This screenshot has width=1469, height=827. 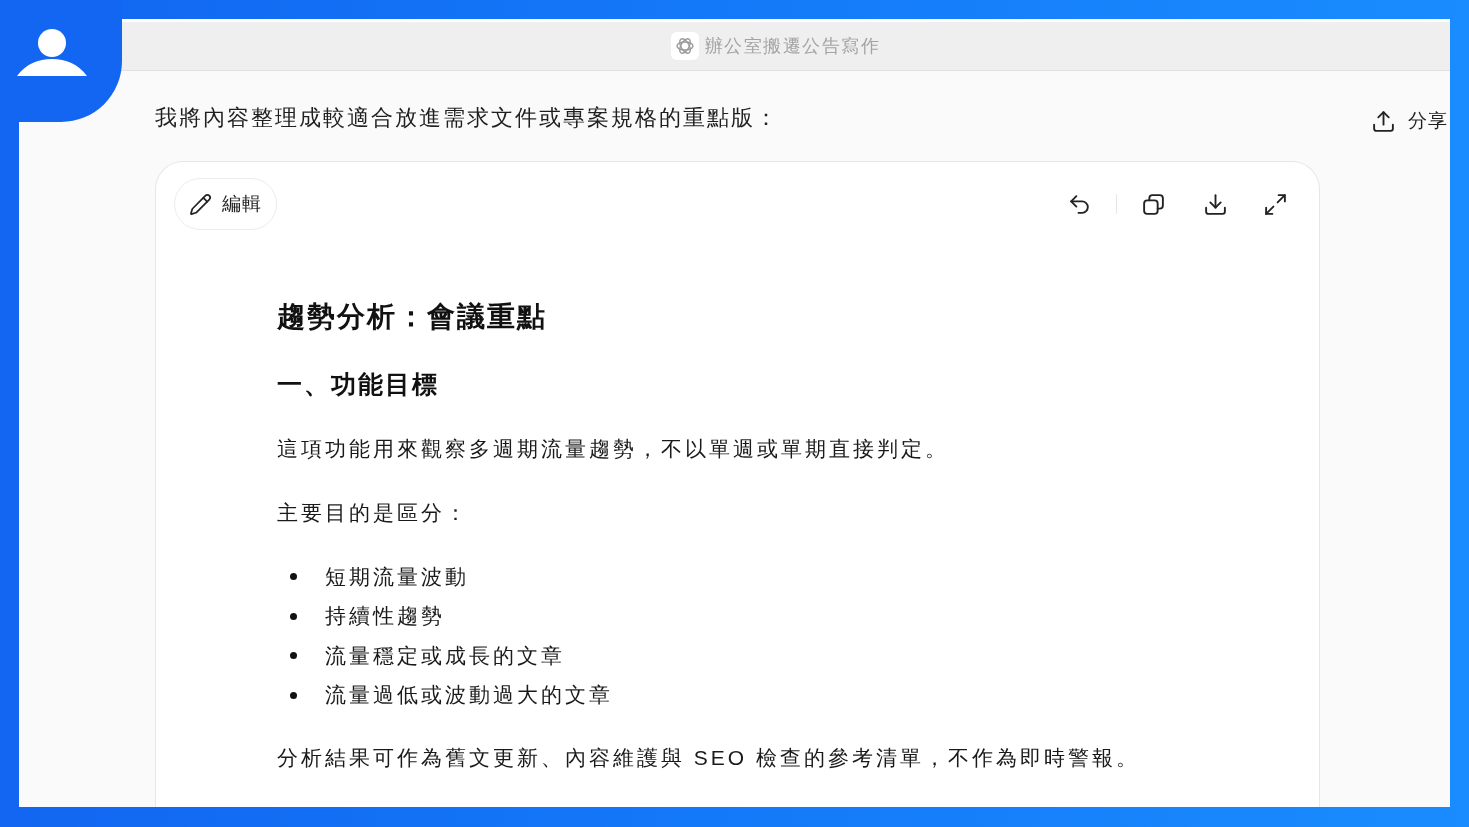 I want to click on copy-icon, so click(x=1153, y=204).